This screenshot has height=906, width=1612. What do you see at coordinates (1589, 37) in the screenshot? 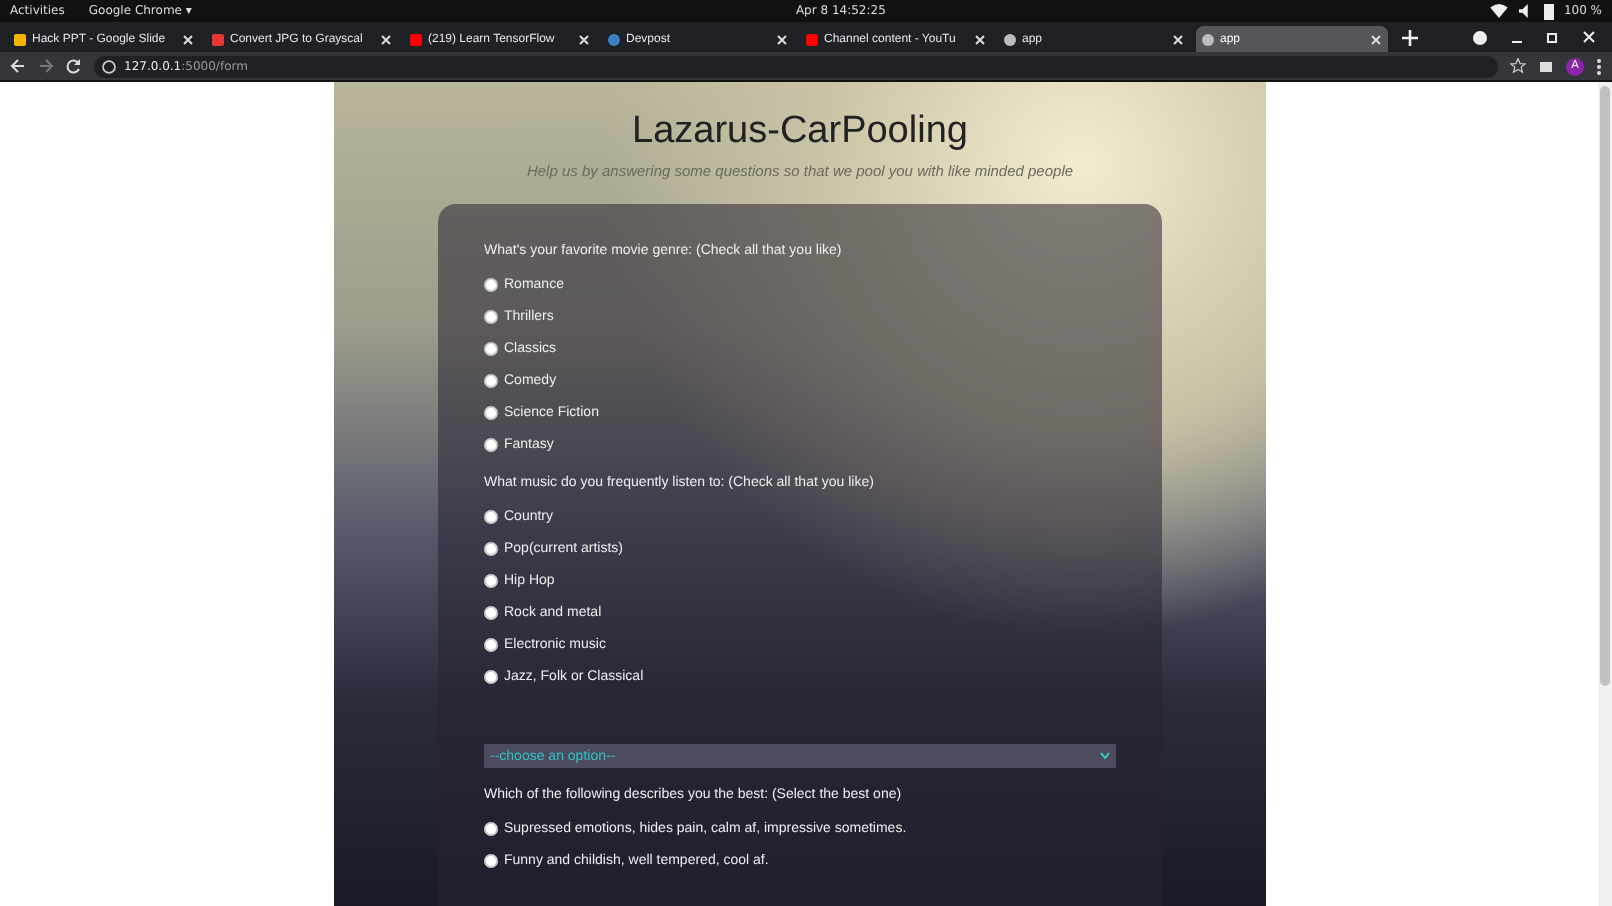
I see `close-icon` at bounding box center [1589, 37].